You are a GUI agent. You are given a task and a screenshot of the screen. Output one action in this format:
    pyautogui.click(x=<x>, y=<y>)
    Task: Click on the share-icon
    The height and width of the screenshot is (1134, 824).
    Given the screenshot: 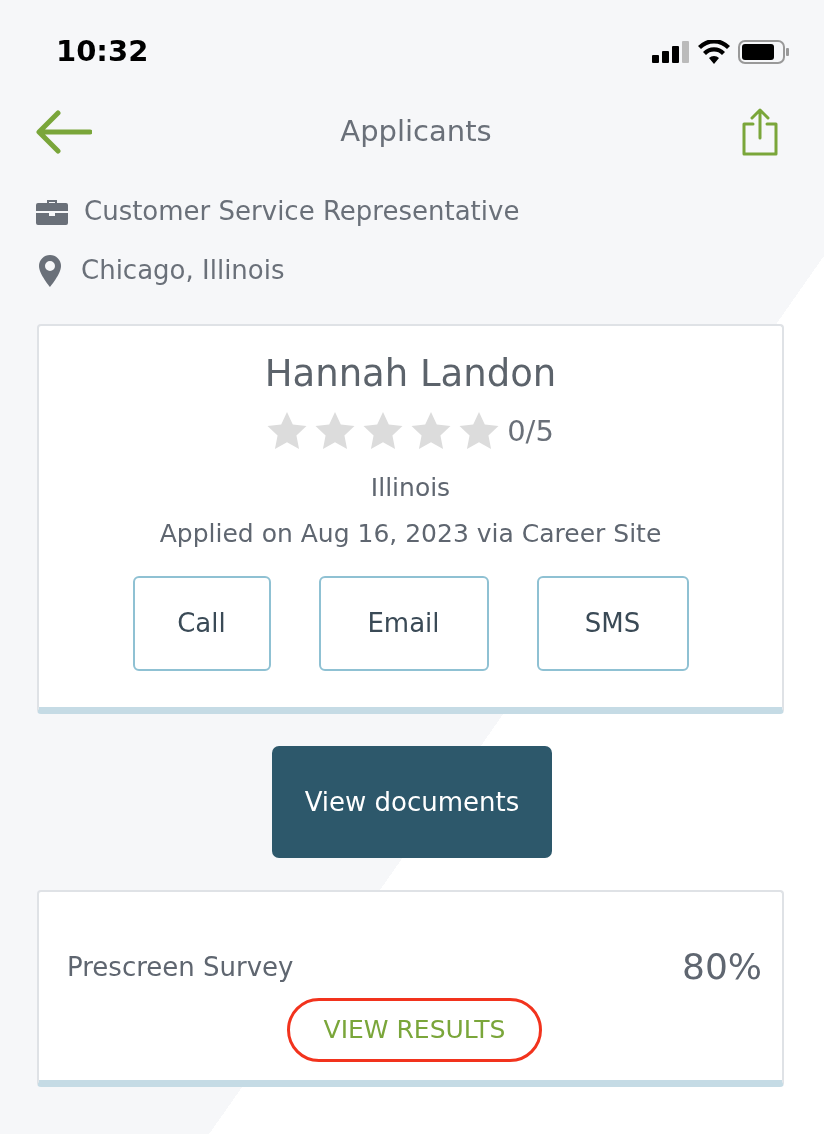 What is the action you would take?
    pyautogui.click(x=760, y=132)
    